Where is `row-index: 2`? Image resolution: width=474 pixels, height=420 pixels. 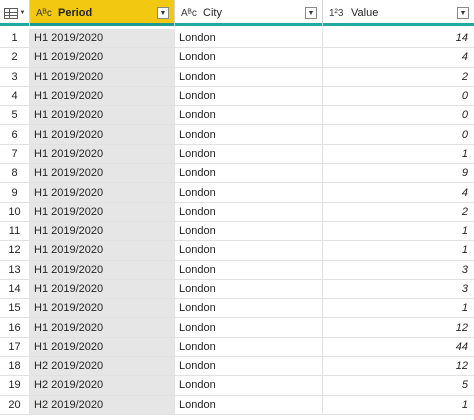
row-index: 2 is located at coordinates (15, 57).